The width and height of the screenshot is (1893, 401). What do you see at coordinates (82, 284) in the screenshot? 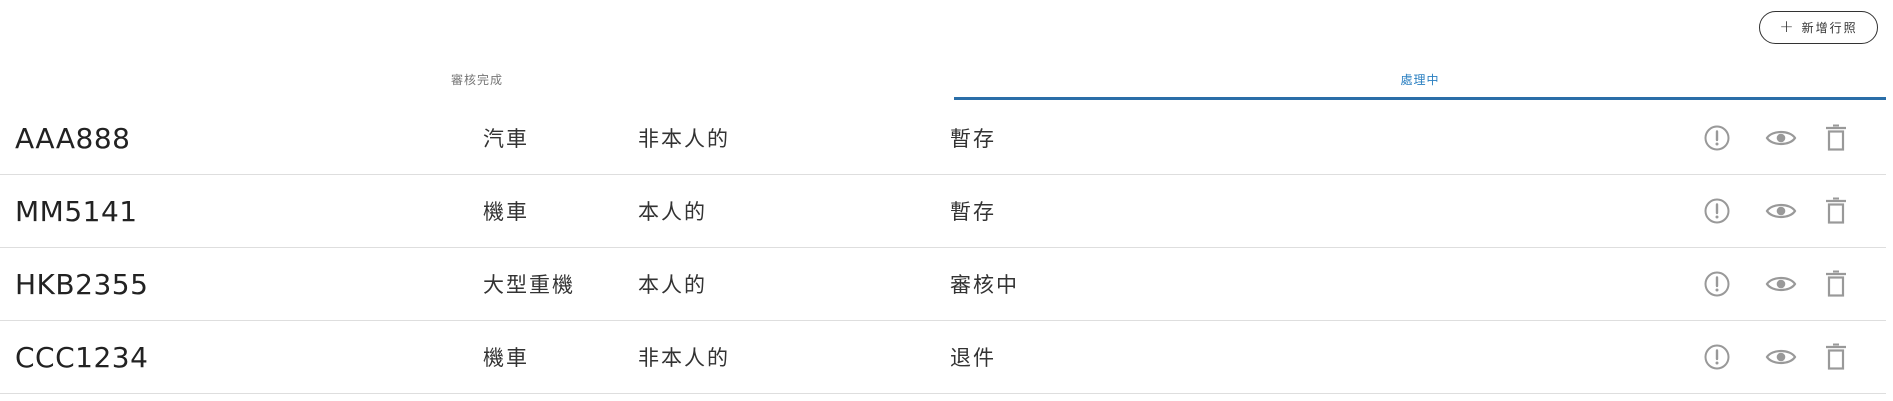
I see `plate-number: HKB2355` at bounding box center [82, 284].